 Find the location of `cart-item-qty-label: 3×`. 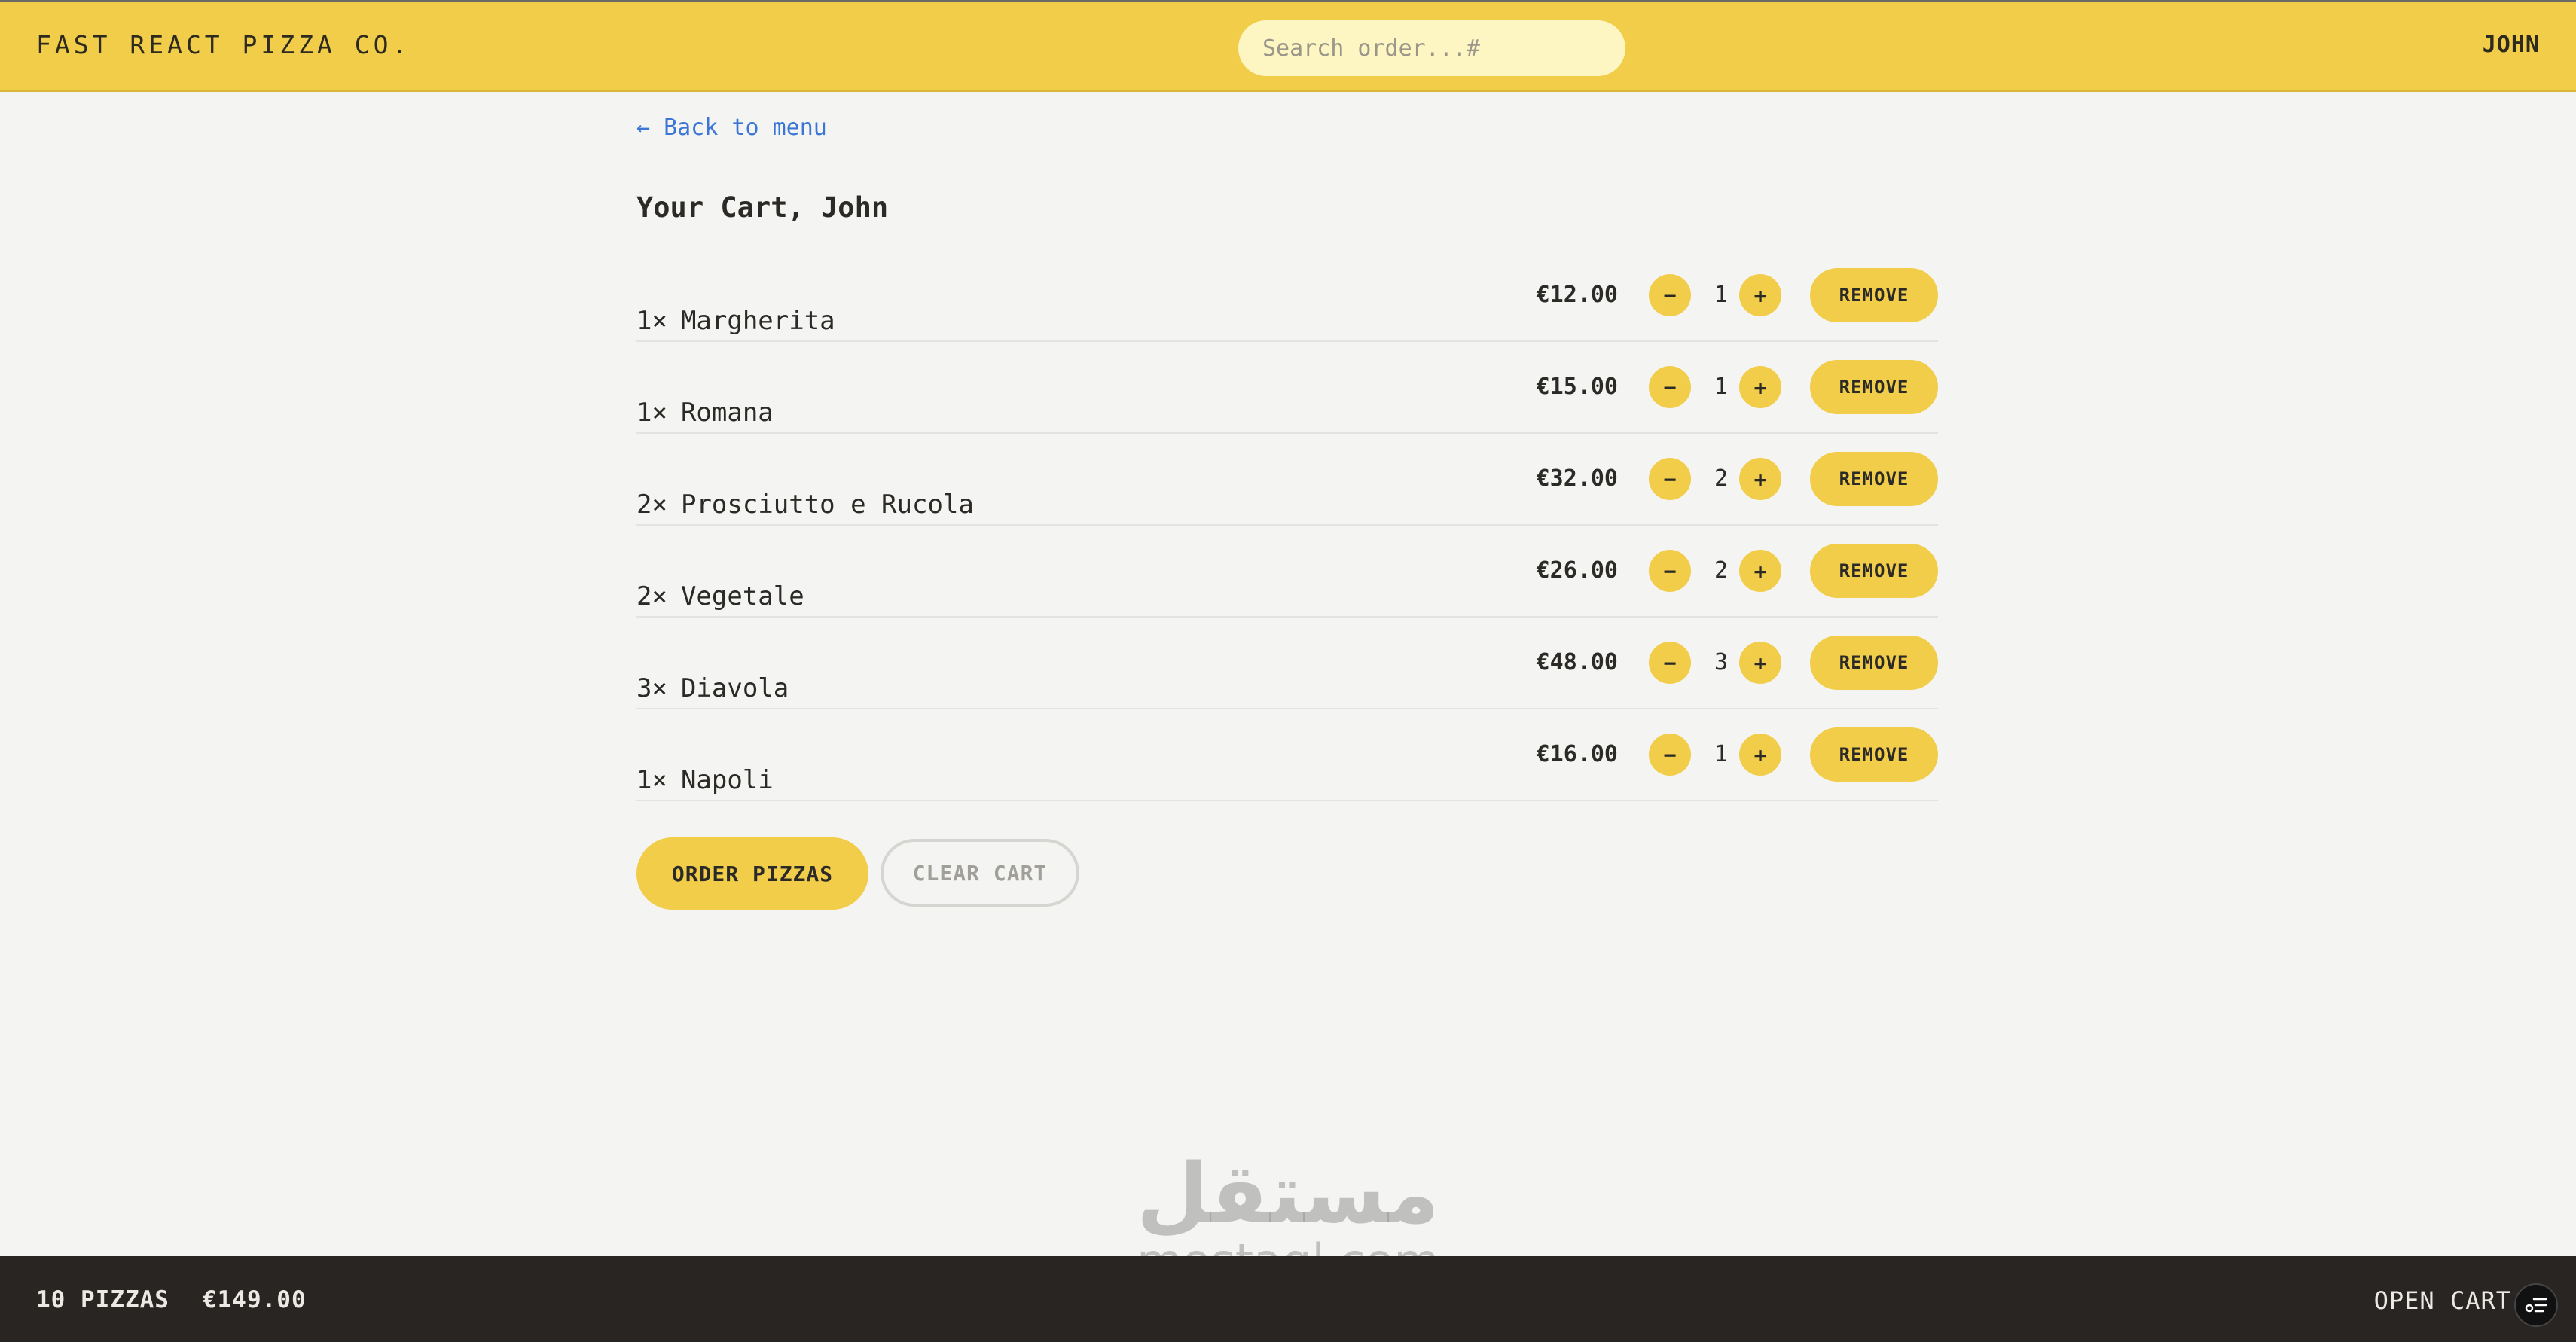

cart-item-qty-label: 3× is located at coordinates (652, 688).